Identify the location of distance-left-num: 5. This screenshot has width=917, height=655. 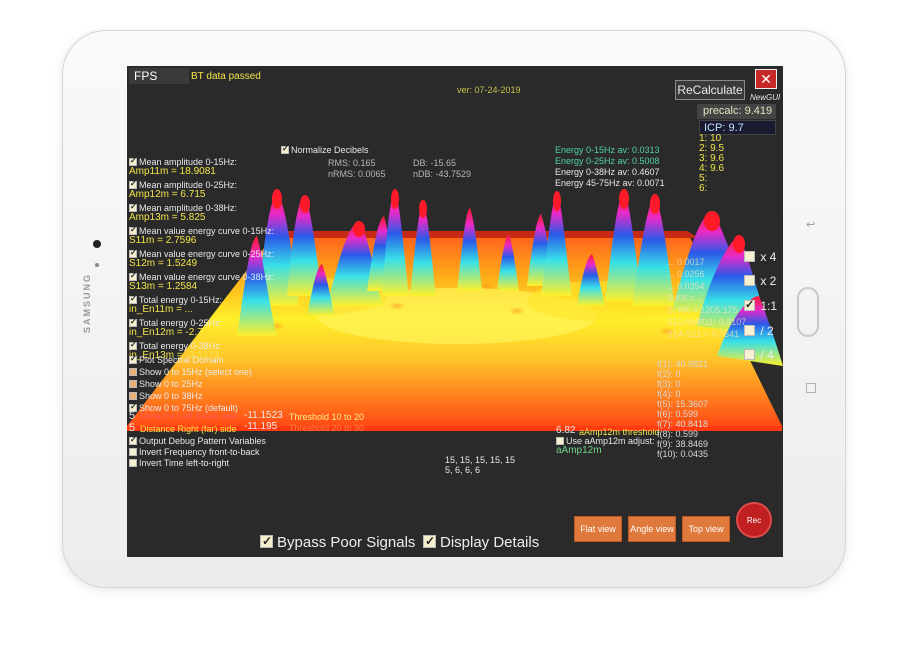
(132, 416).